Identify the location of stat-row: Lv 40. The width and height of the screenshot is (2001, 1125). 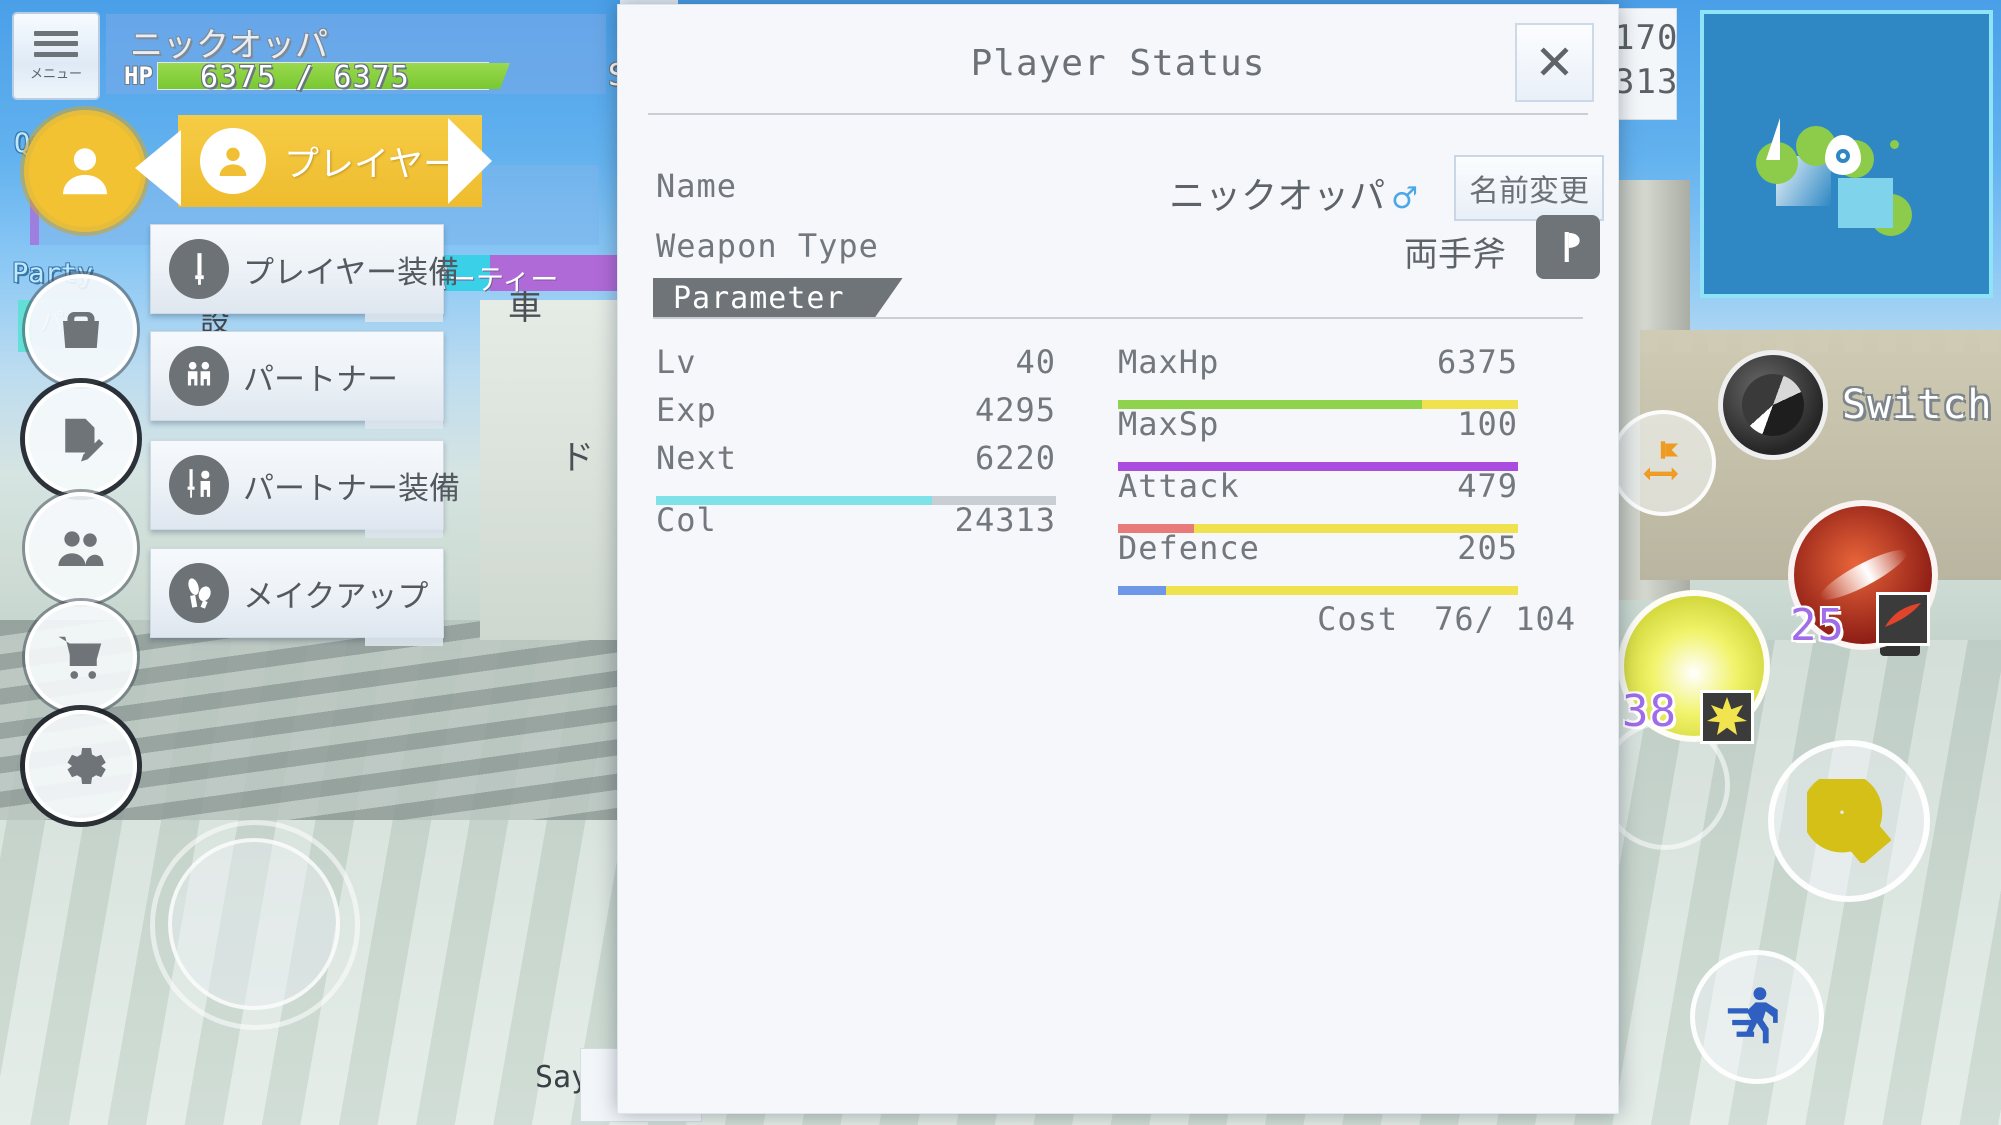
(856, 367).